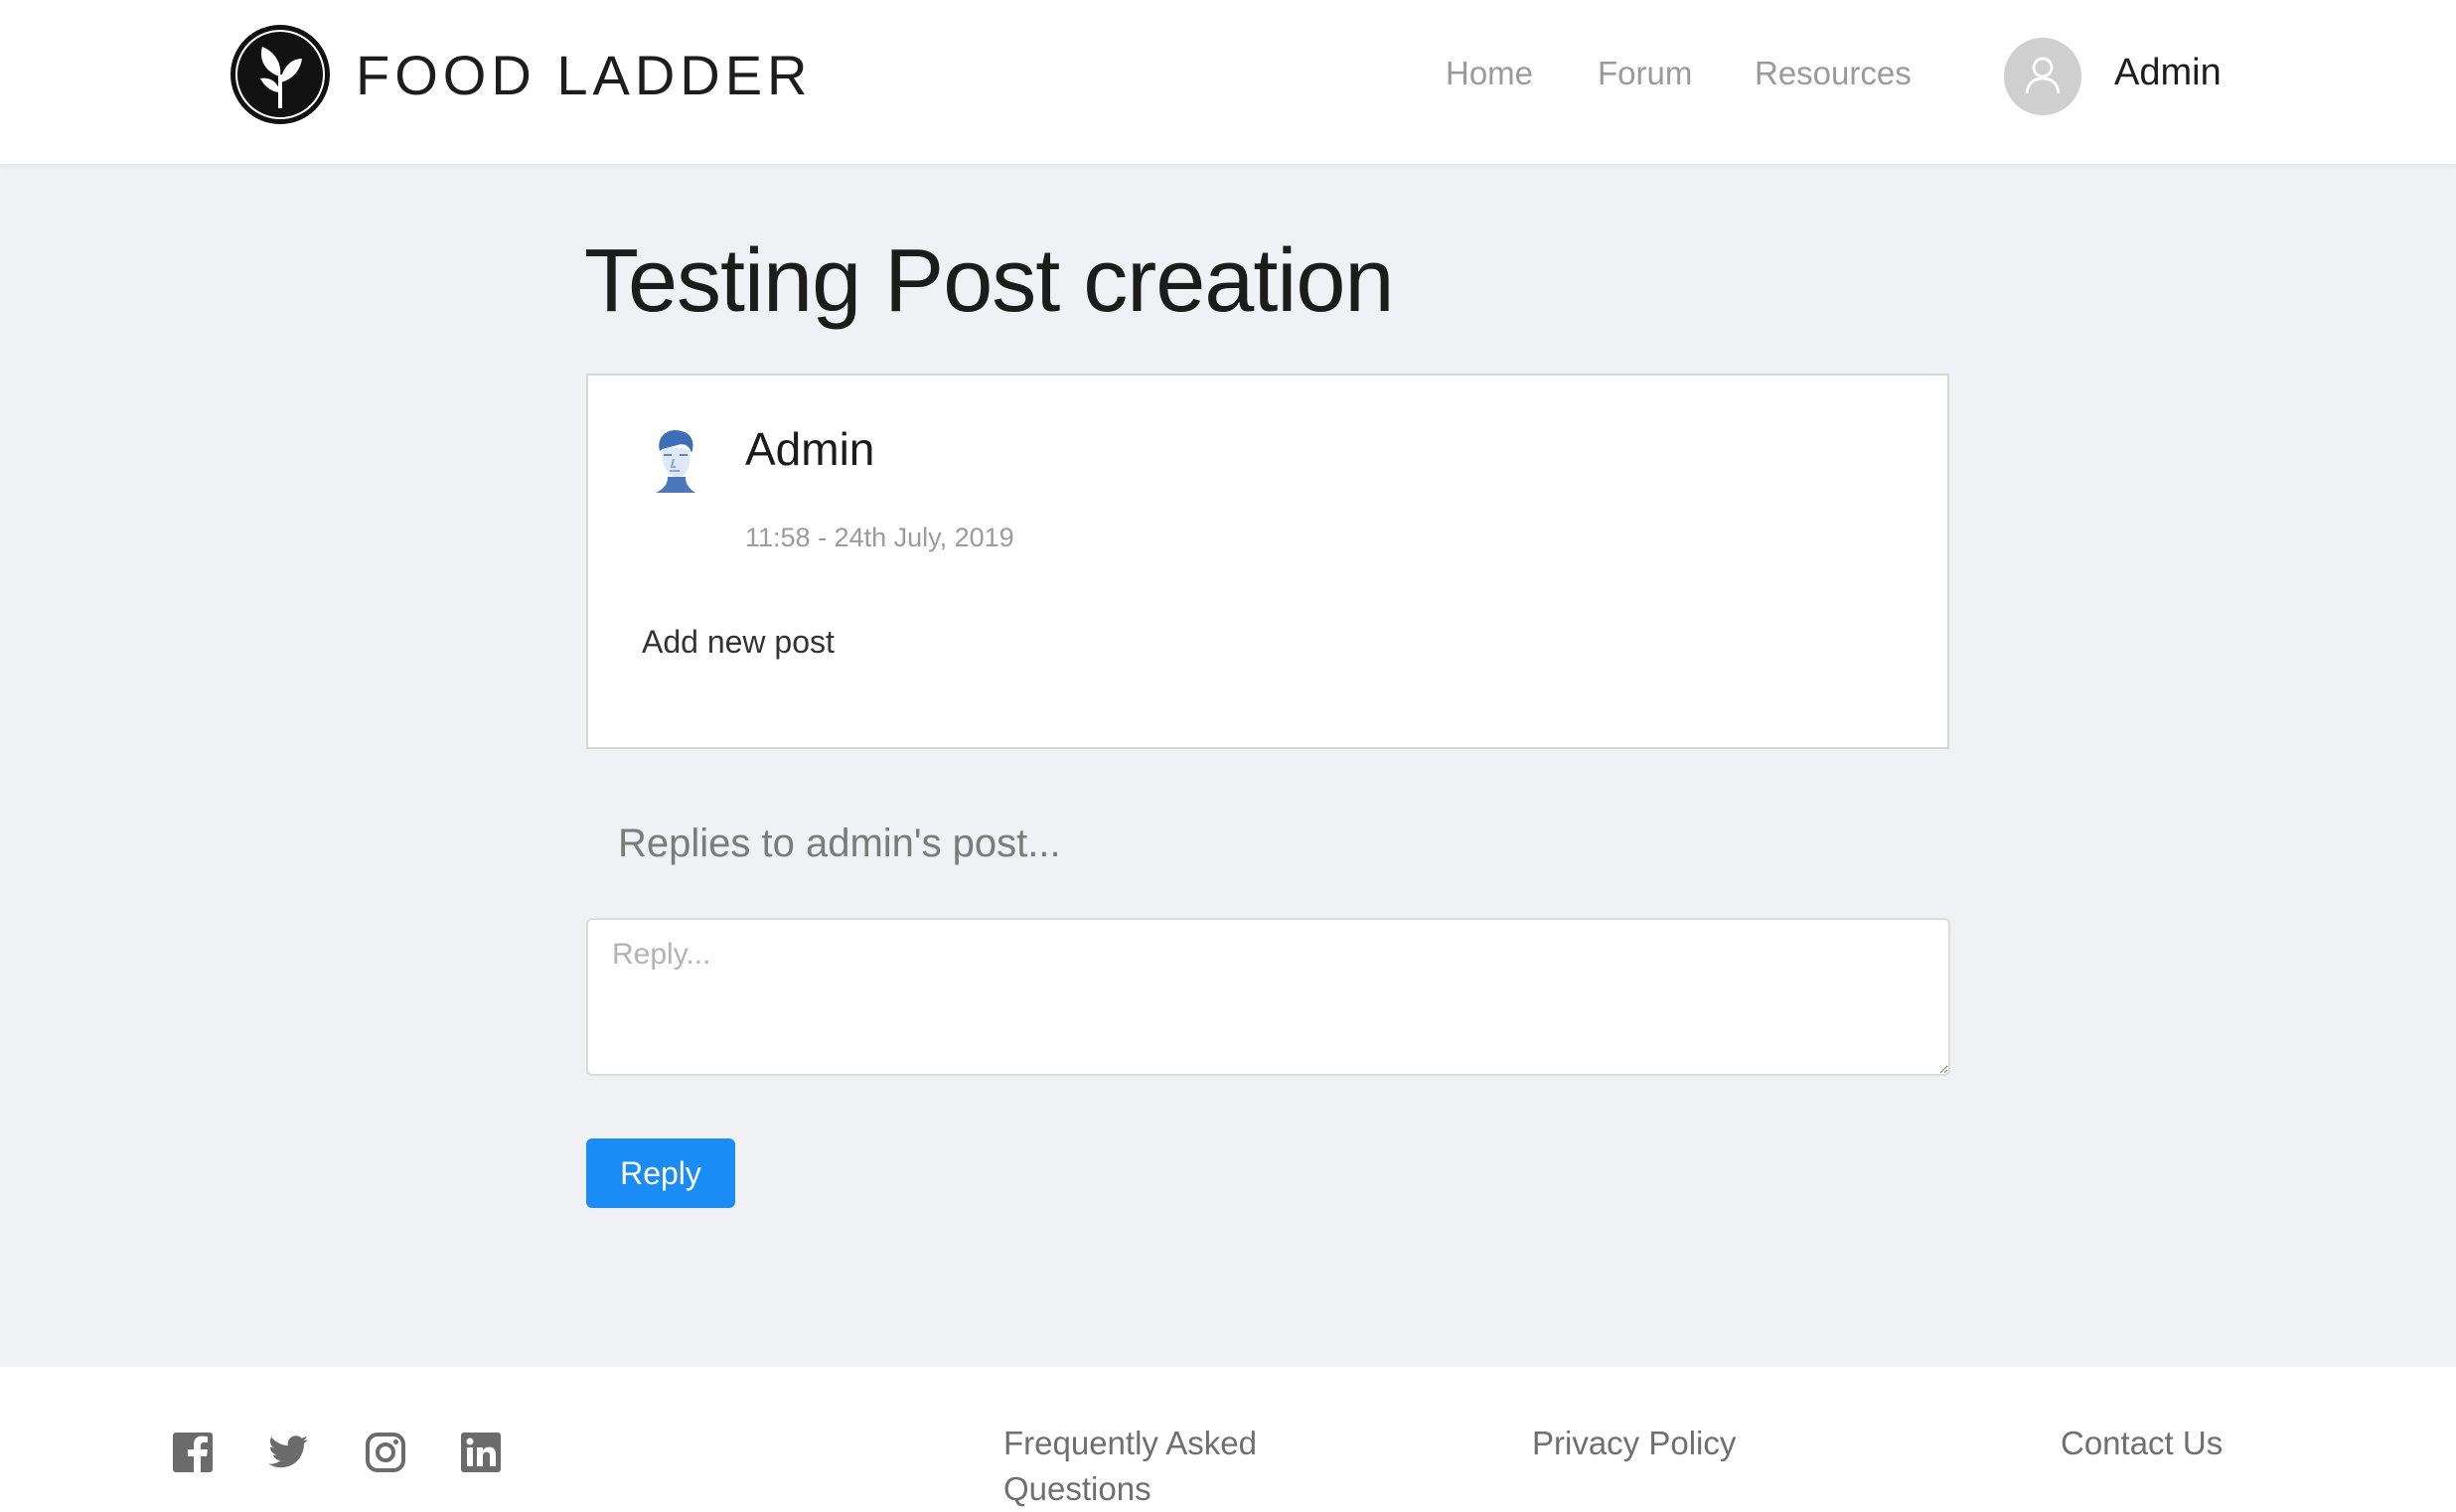 The height and width of the screenshot is (1512, 2456). I want to click on instagram-icon, so click(385, 1452).